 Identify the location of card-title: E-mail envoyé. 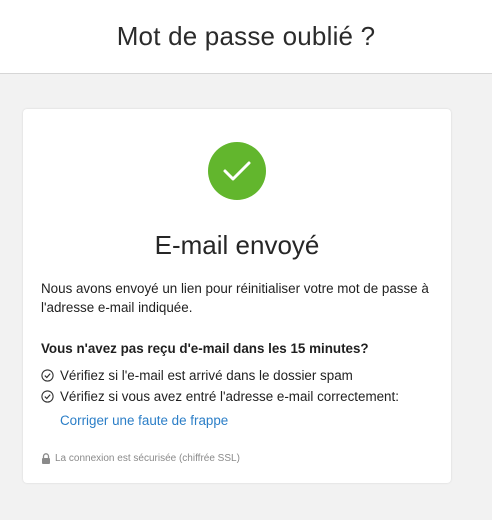
(237, 245).